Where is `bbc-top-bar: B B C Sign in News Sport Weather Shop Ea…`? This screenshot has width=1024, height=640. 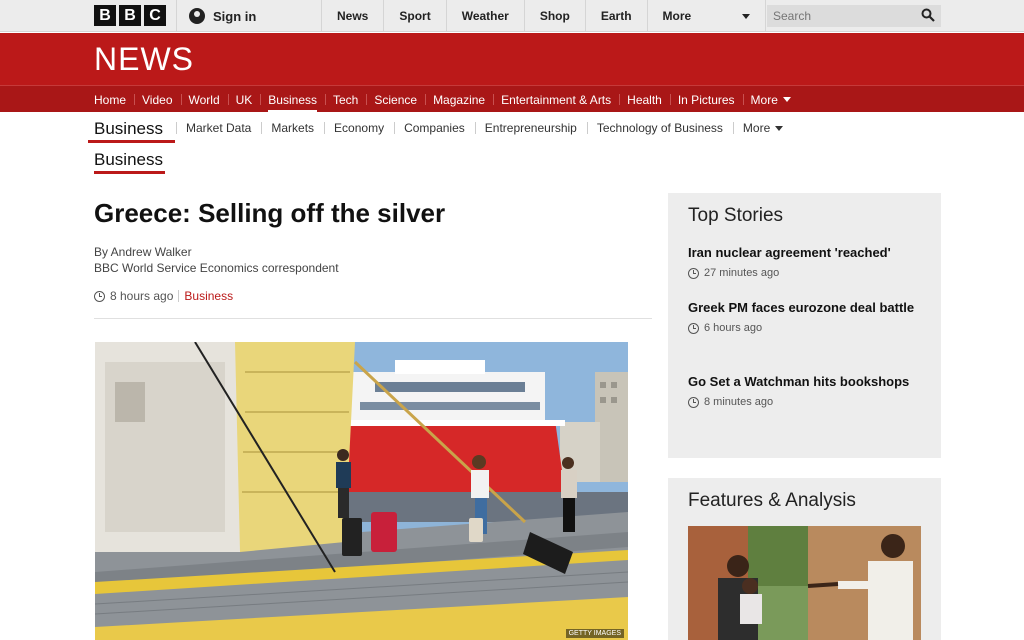
bbc-top-bar: B B C Sign in News Sport Weather Shop Ea… is located at coordinates (512, 16).